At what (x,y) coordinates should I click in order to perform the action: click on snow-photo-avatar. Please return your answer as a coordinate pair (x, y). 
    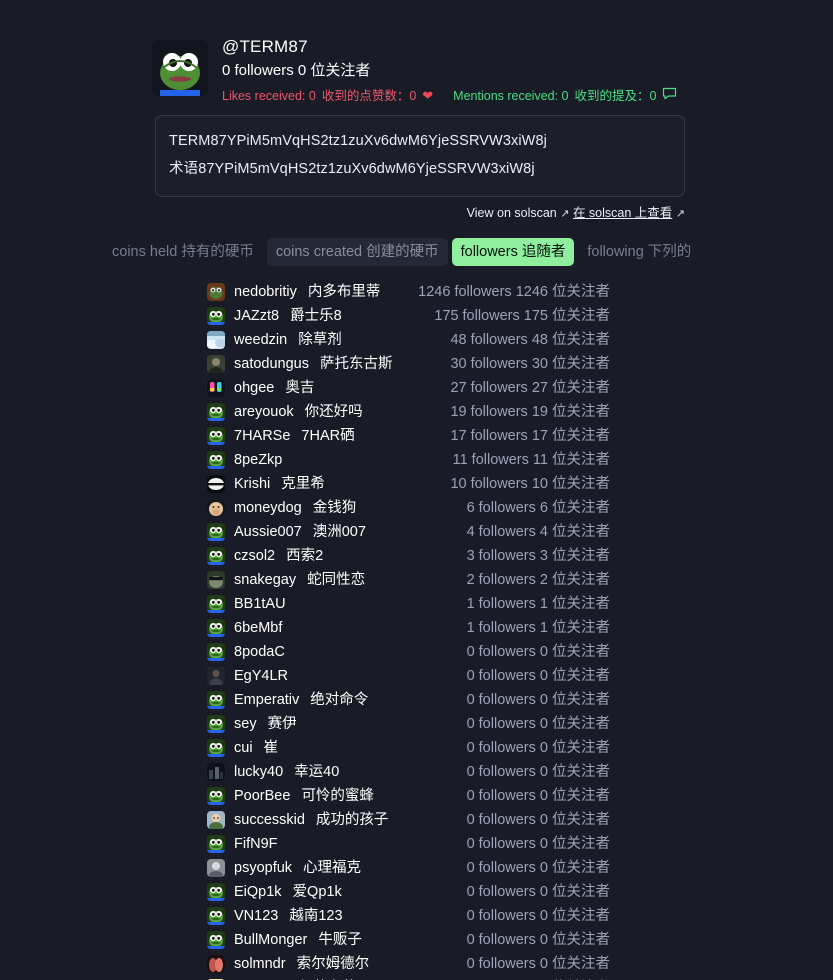
    Looking at the image, I should click on (216, 340).